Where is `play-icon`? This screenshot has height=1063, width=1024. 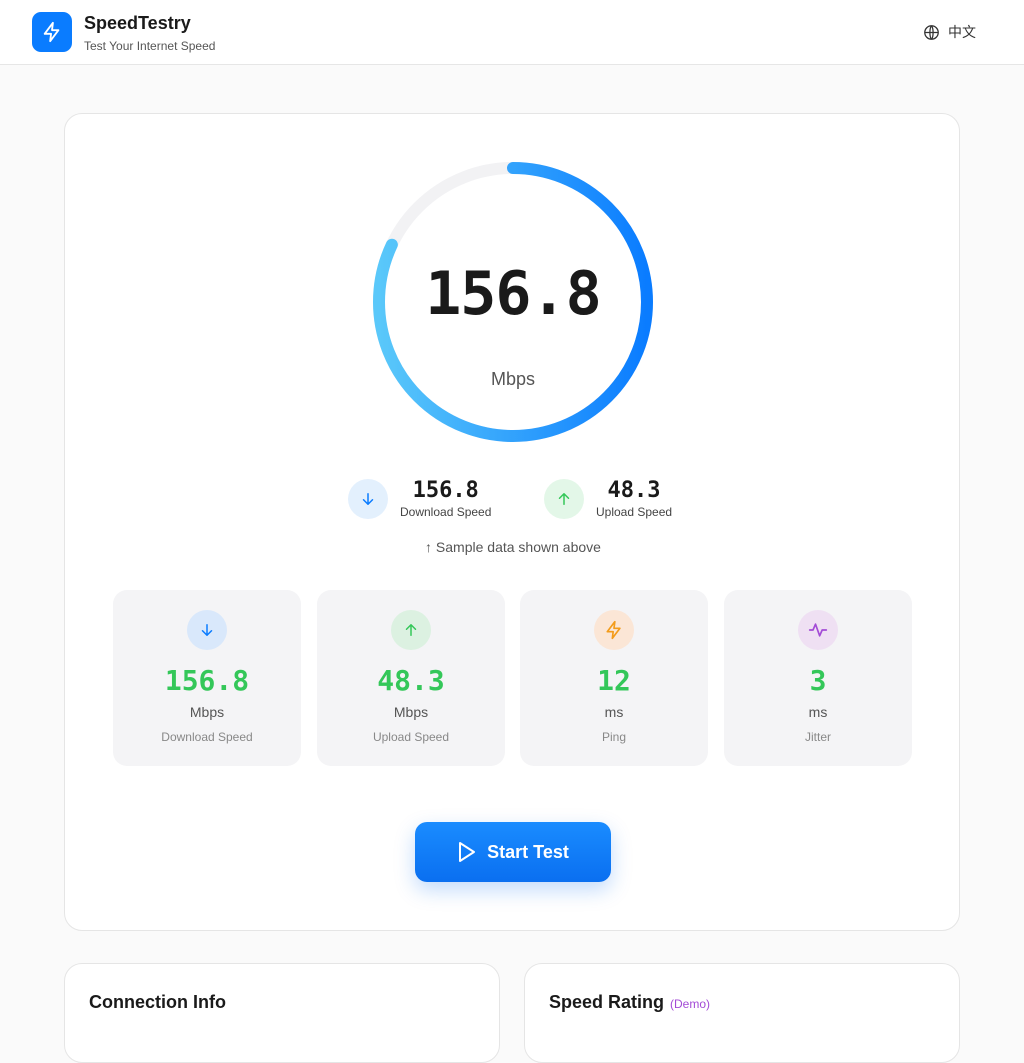
play-icon is located at coordinates (467, 852).